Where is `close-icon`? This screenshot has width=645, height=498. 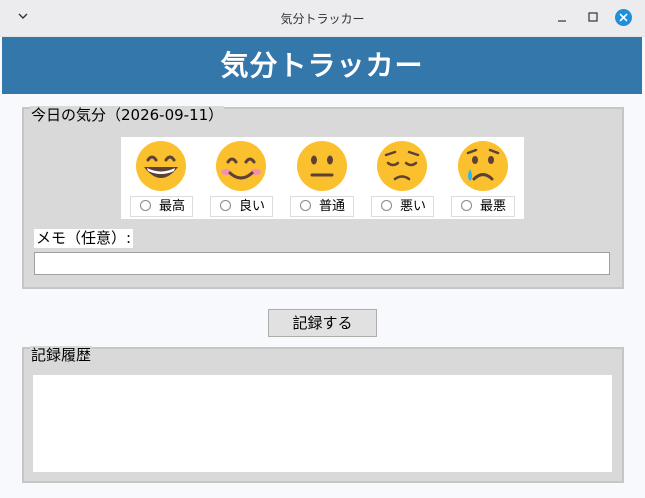
close-icon is located at coordinates (623, 17).